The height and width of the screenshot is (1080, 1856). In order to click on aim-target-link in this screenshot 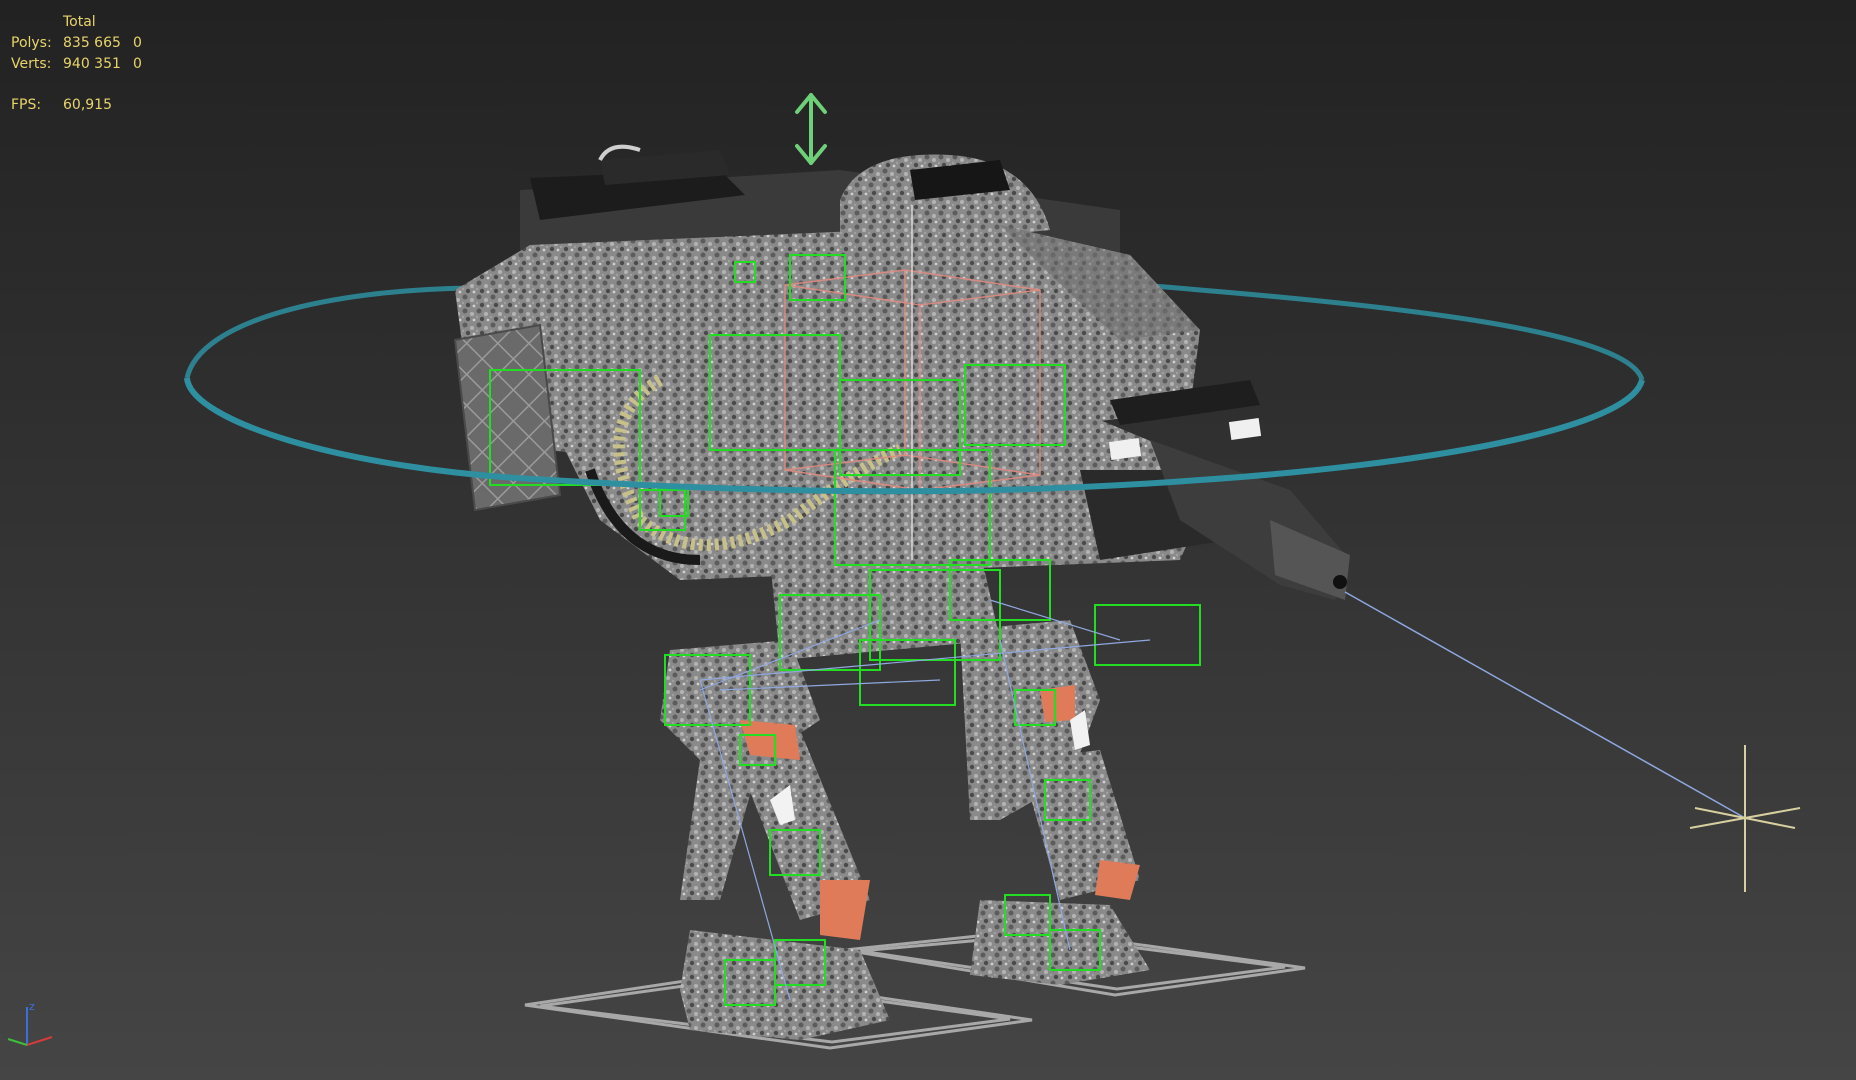, I will do `click(1545, 705)`.